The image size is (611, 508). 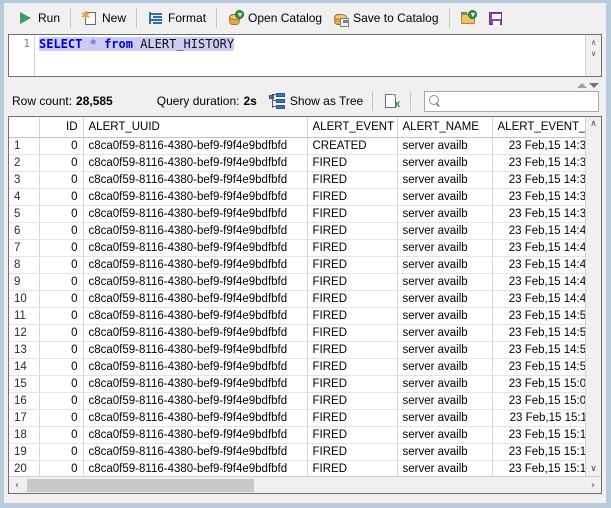 What do you see at coordinates (593, 296) in the screenshot?
I see `grid-vertical-scrollbar: ∧ ∨` at bounding box center [593, 296].